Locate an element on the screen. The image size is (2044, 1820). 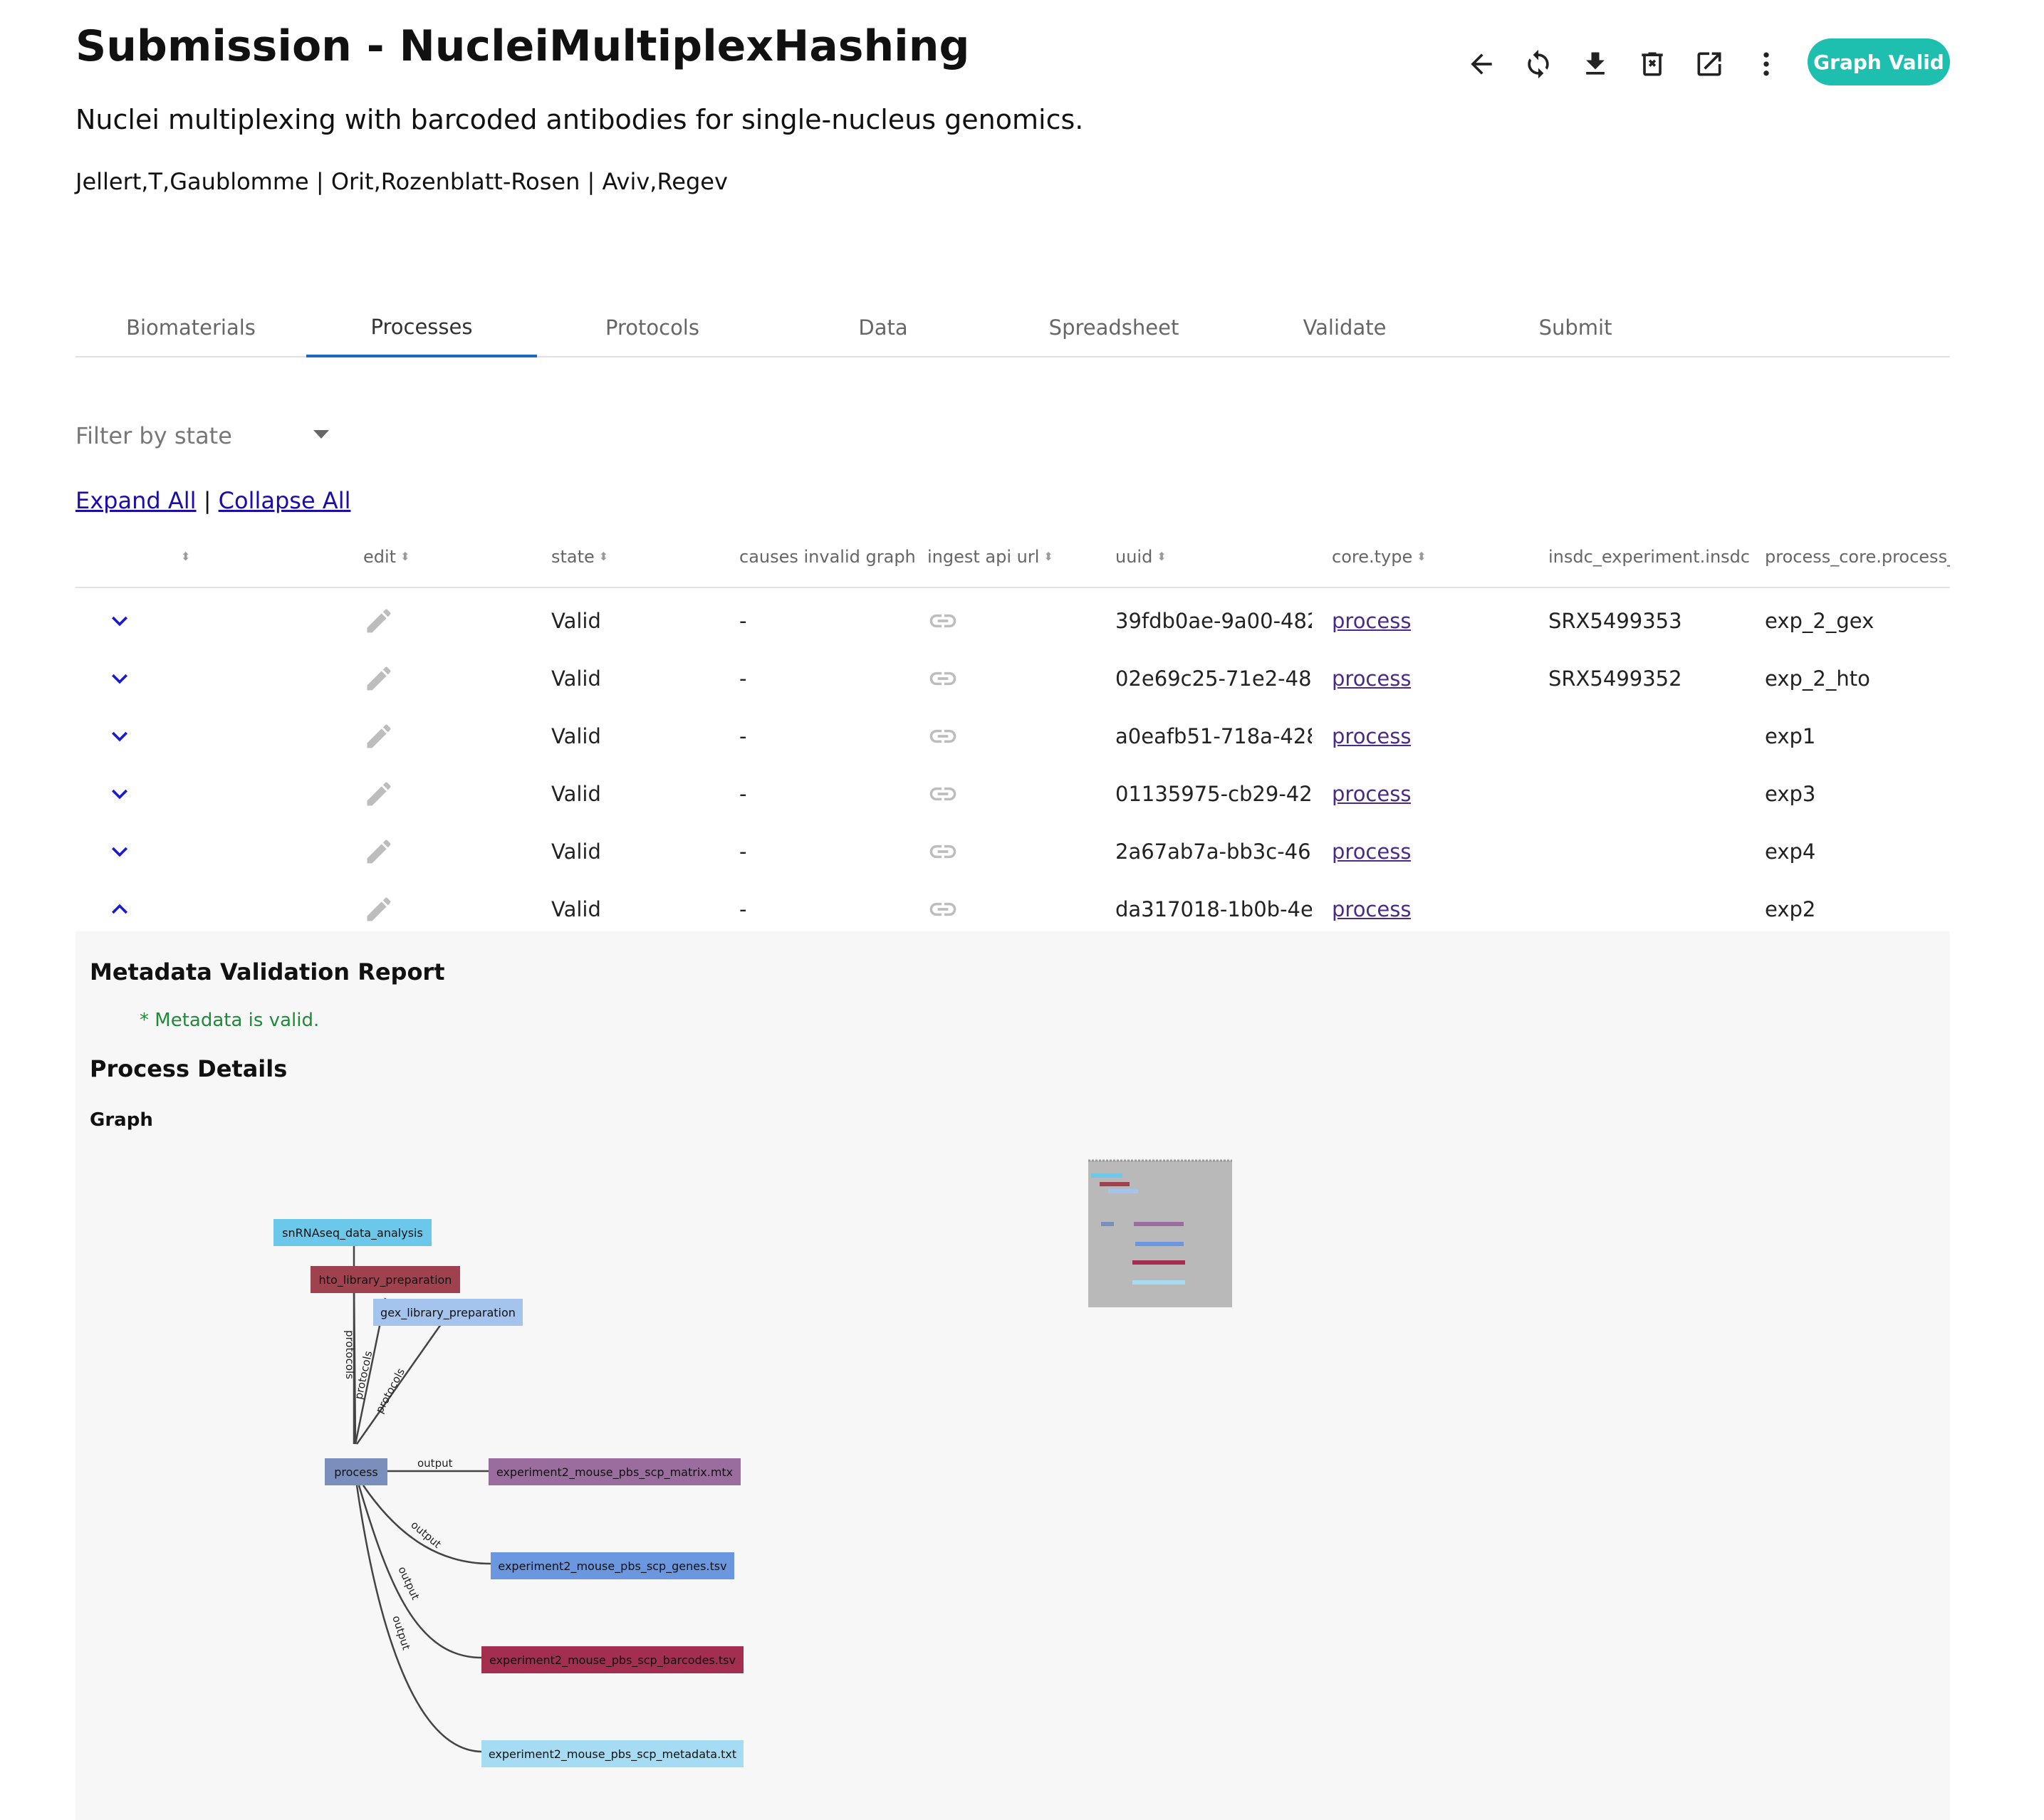
process-id-cell: exp_2_hto is located at coordinates (1817, 678).